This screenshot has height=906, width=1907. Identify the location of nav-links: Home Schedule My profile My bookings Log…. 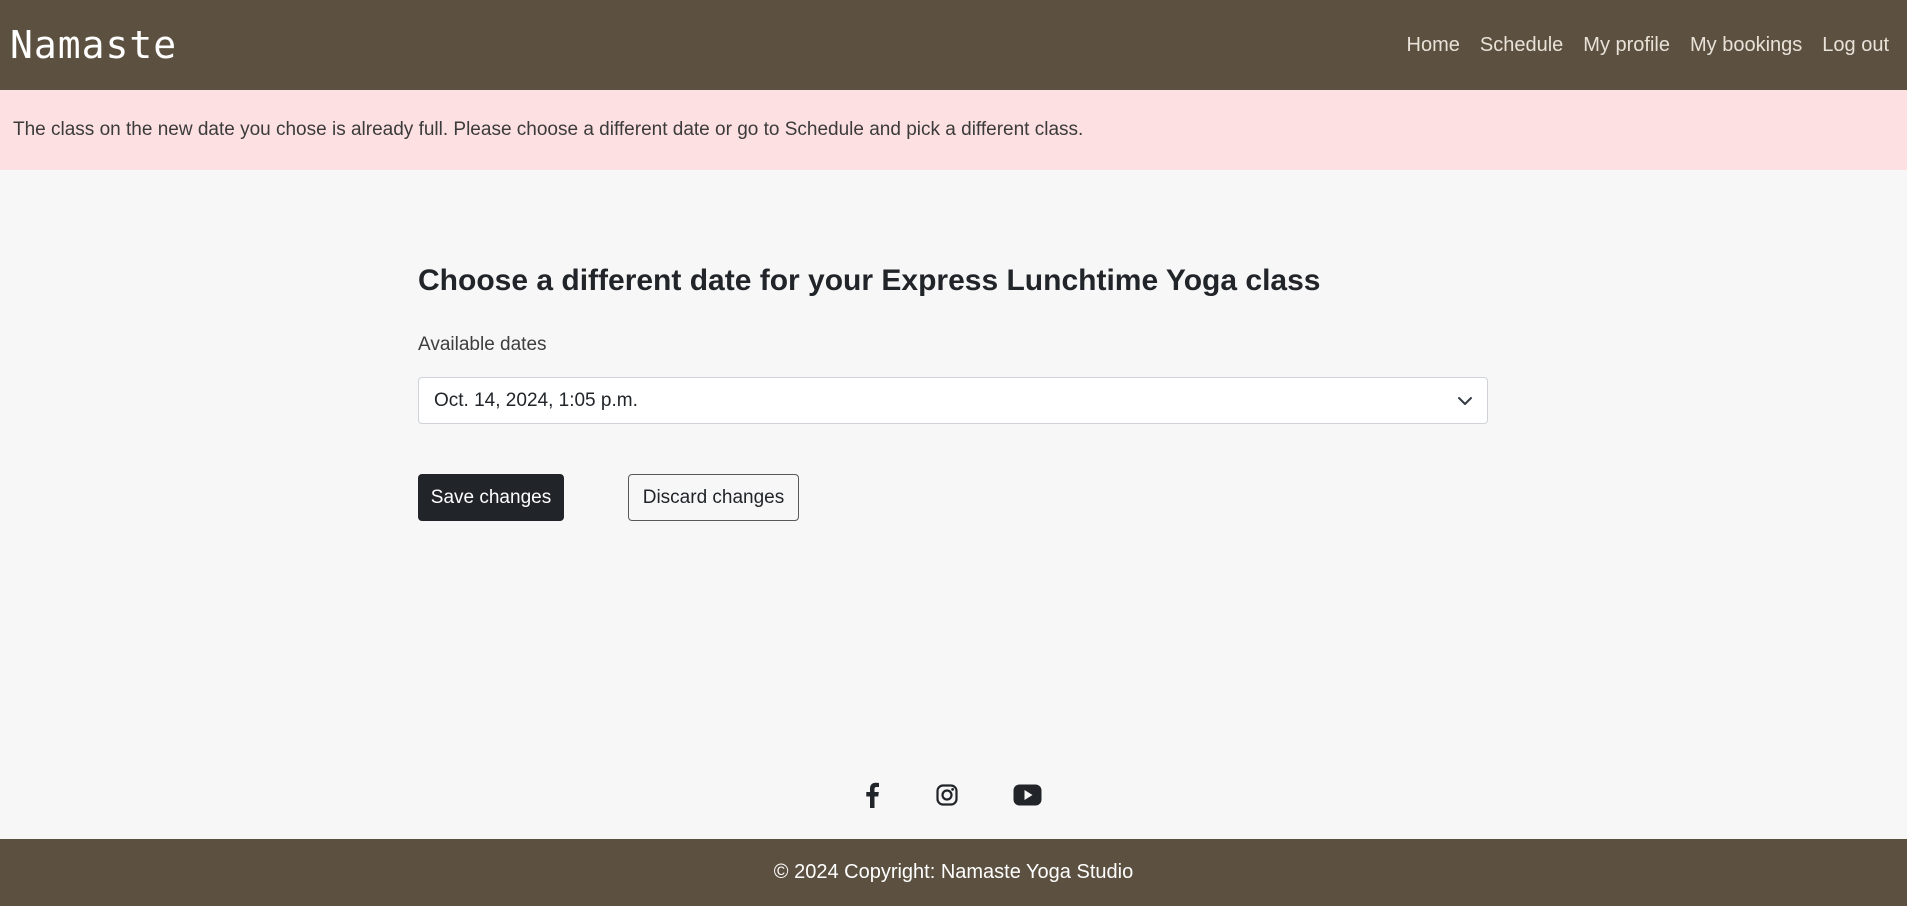
(1646, 45).